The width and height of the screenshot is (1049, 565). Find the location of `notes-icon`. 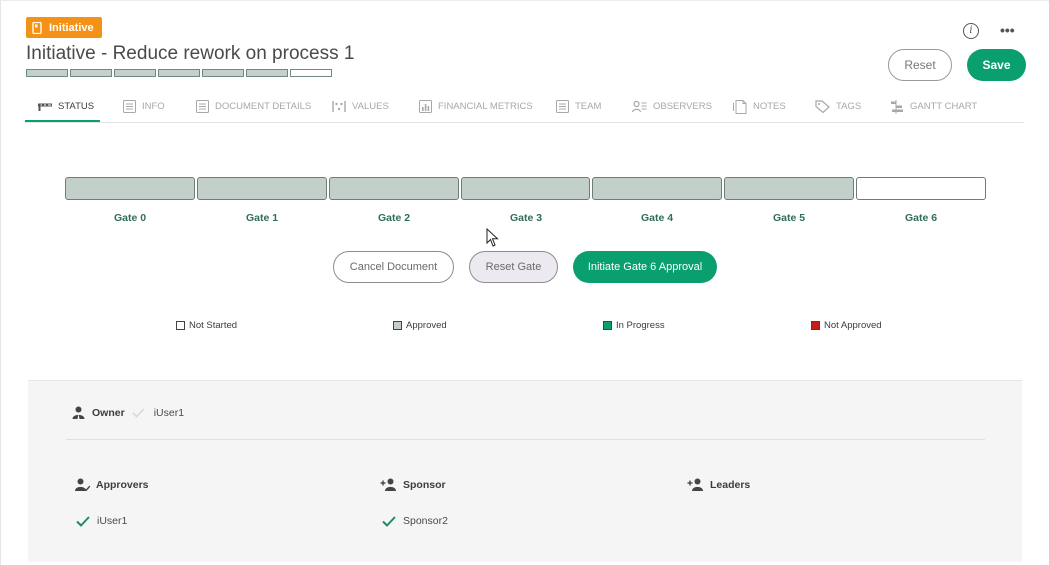

notes-icon is located at coordinates (740, 107).